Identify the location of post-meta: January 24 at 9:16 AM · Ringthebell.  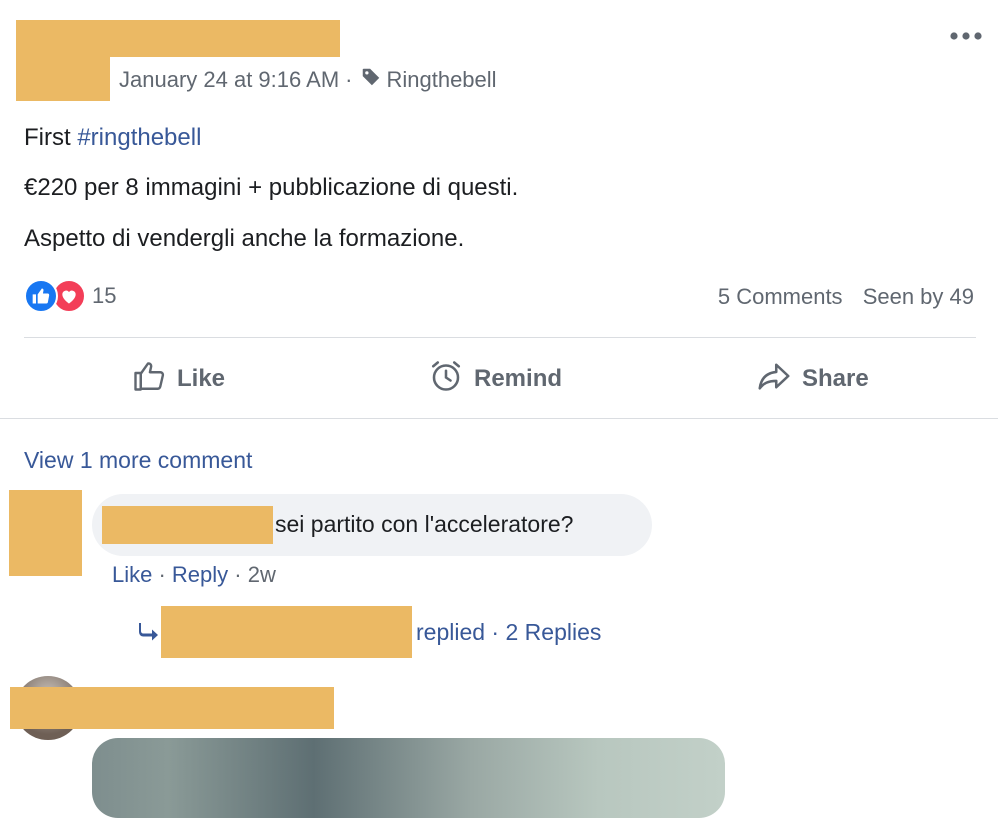
(308, 80).